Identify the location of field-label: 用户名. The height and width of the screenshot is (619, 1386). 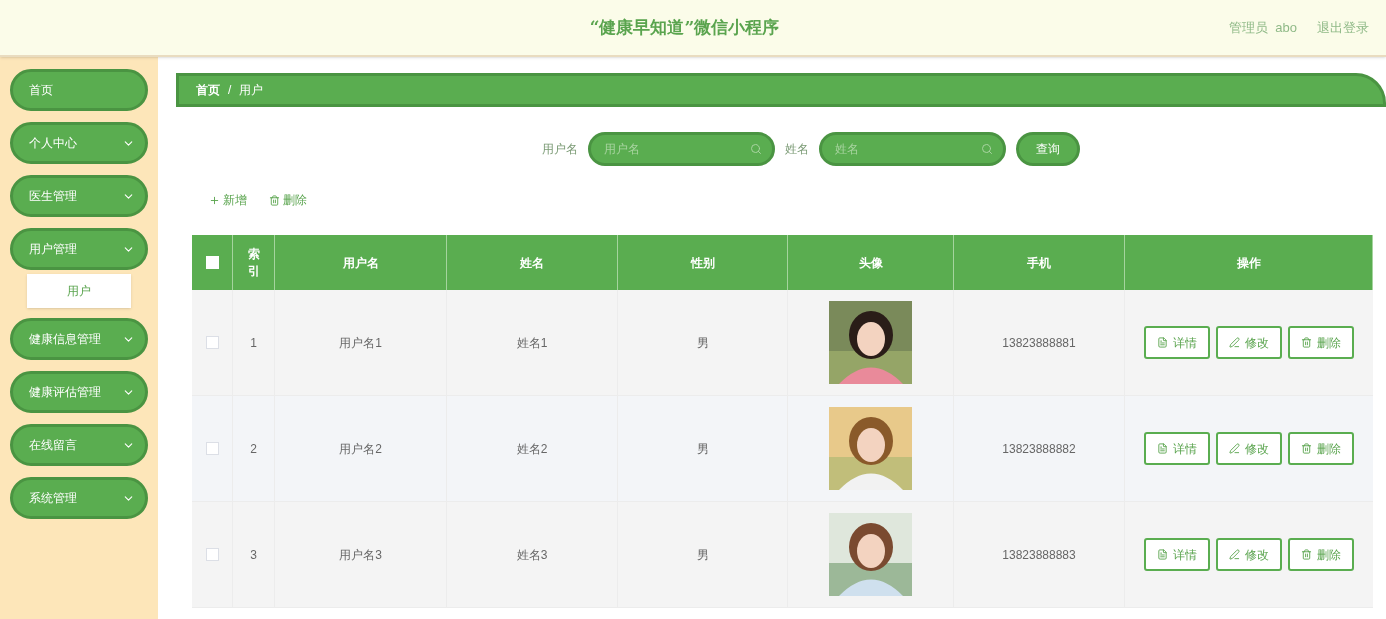
(560, 149).